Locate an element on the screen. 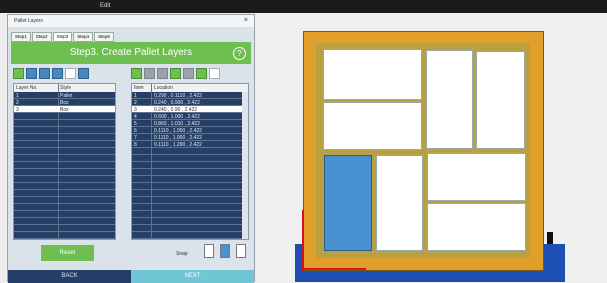 Image resolution: width=607 pixels, height=283 pixels. table-row: 8 0.1110 , 1.290 , 2.422 is located at coordinates (190, 144).